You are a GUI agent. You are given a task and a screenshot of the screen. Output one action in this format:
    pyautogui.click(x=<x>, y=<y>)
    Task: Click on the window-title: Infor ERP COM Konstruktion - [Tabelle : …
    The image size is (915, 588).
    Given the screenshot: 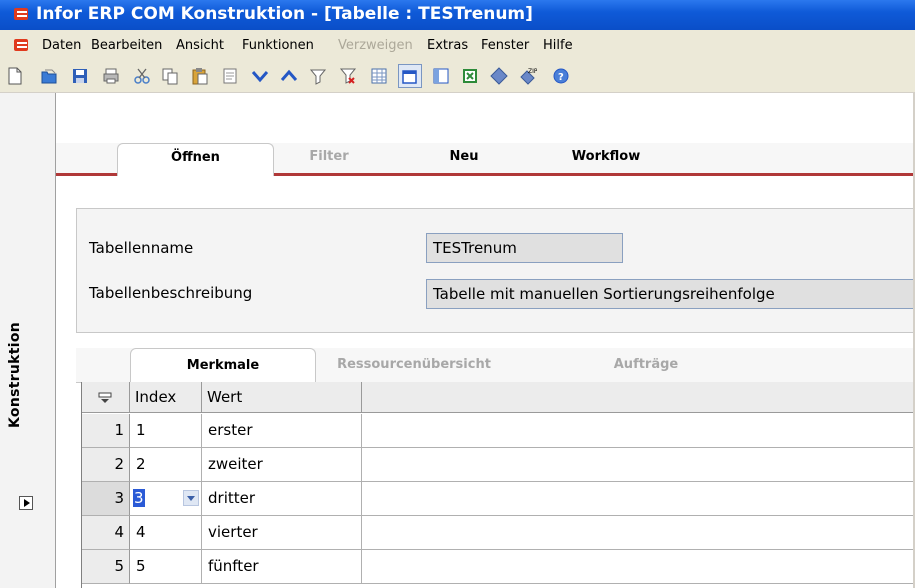 What is the action you would take?
    pyautogui.click(x=284, y=14)
    